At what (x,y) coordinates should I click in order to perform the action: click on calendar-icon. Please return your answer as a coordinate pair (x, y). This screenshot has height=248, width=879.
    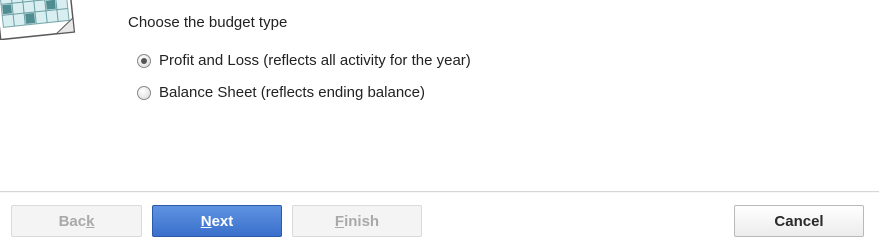
    Looking at the image, I should click on (38, 20).